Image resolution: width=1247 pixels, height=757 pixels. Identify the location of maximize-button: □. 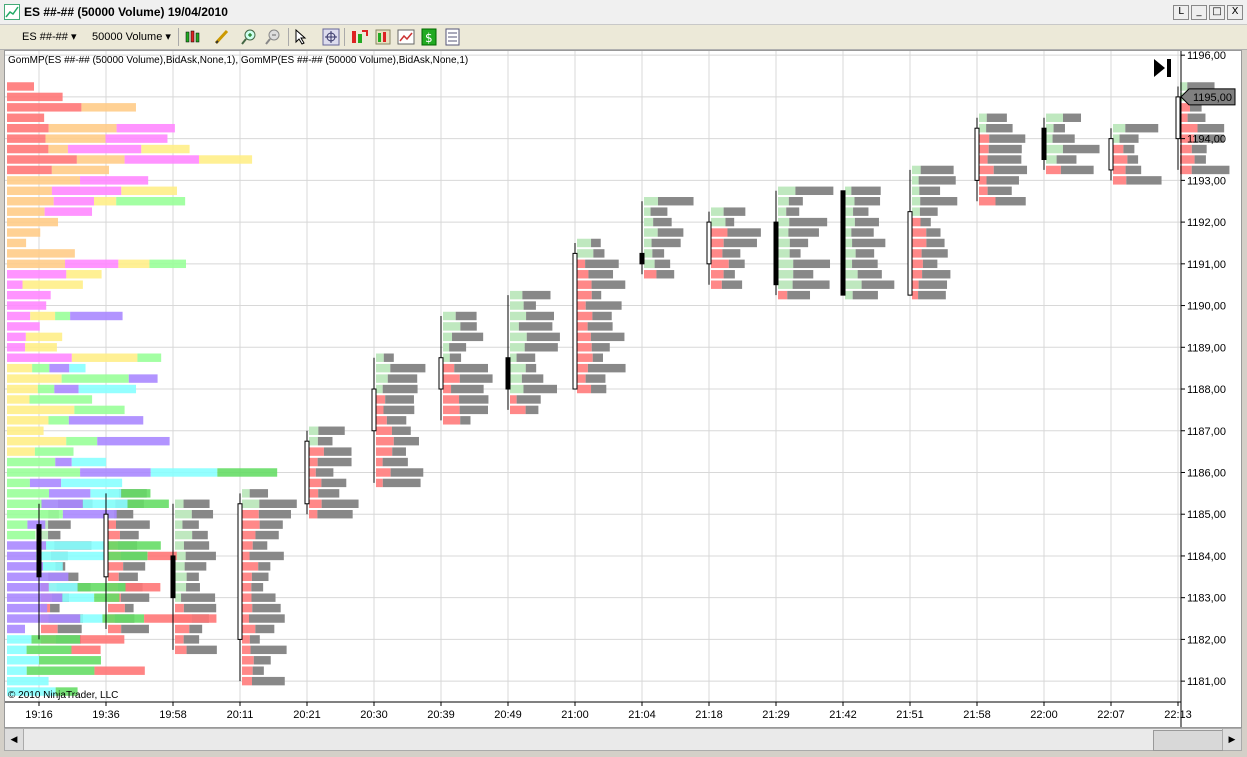
(1217, 12).